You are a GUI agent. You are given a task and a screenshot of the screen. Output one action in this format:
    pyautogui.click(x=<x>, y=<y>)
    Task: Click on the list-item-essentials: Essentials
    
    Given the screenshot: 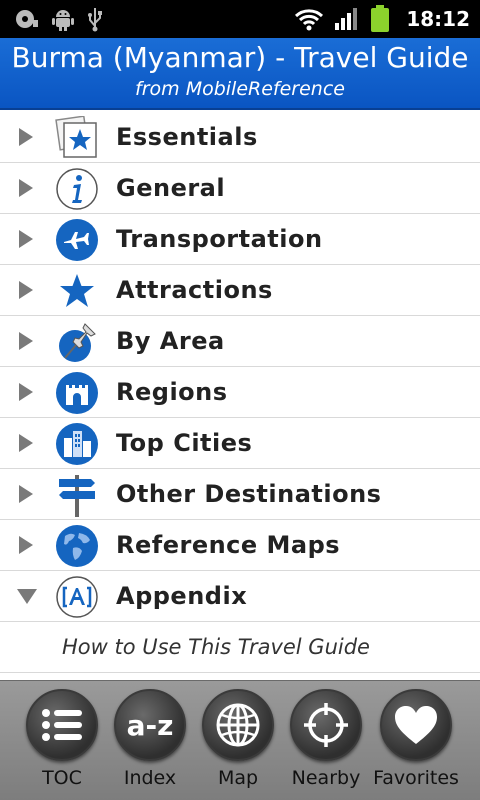 What is the action you would take?
    pyautogui.click(x=240, y=137)
    